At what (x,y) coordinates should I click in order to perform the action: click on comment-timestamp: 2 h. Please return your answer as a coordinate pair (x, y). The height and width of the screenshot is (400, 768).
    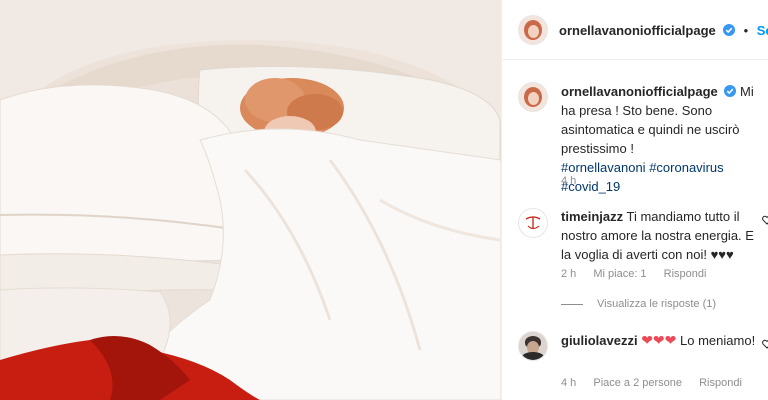
    Looking at the image, I should click on (568, 274).